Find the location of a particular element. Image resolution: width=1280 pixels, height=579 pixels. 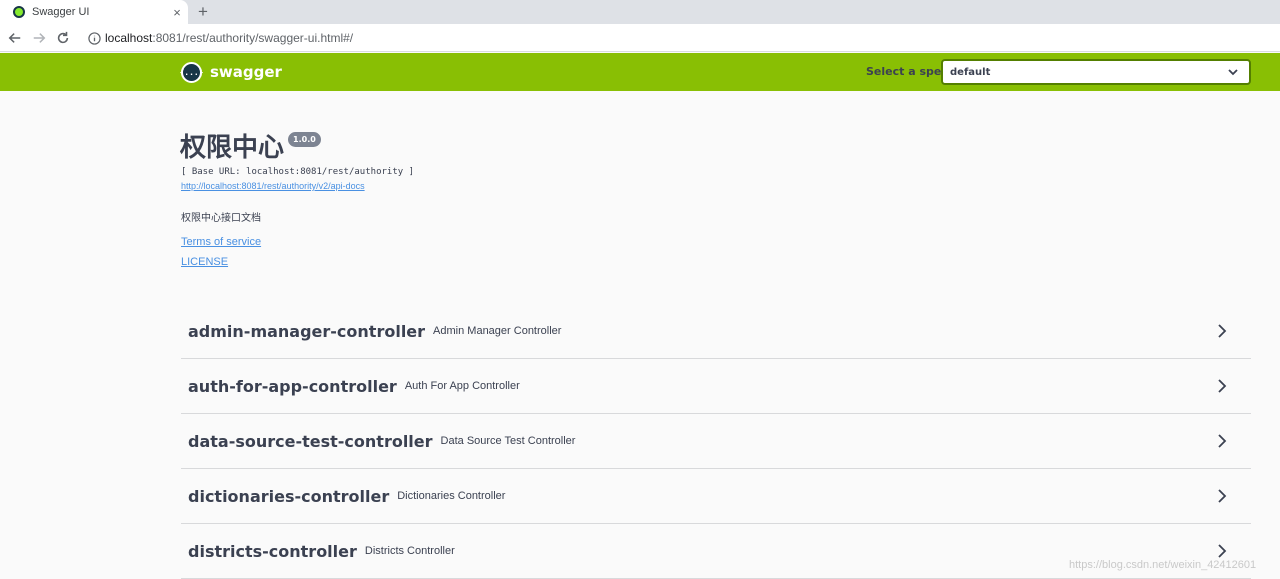

back-button is located at coordinates (15, 38).